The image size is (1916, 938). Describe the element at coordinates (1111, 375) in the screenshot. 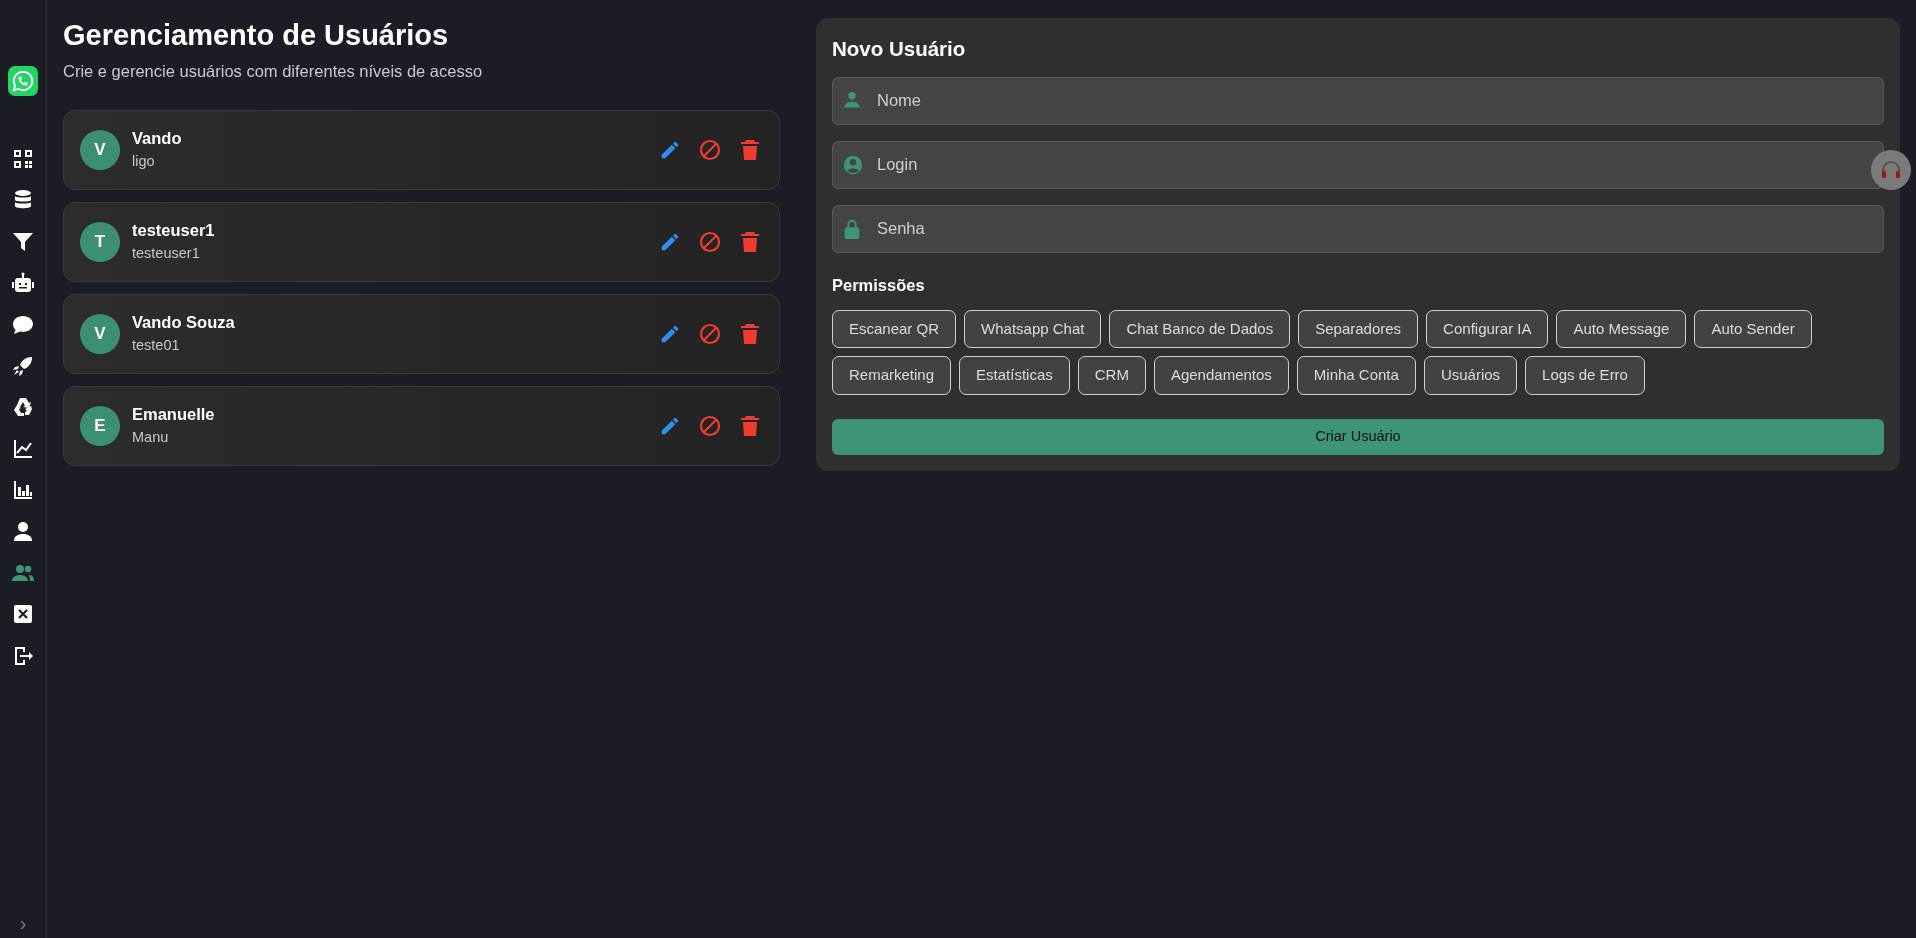

I see `permission-chip: CRM` at that location.